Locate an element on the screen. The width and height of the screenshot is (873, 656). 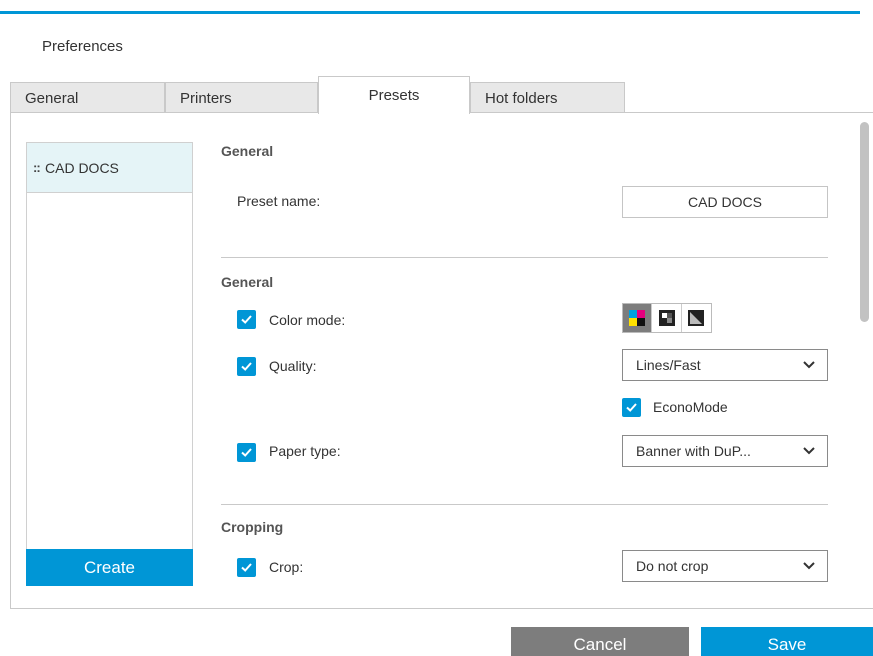
econo-mode-label: EconoMode is located at coordinates (690, 407).